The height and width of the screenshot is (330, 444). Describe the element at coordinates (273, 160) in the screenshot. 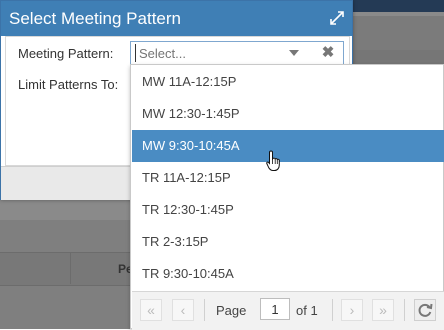

I see `hand-cursor-icon` at that location.